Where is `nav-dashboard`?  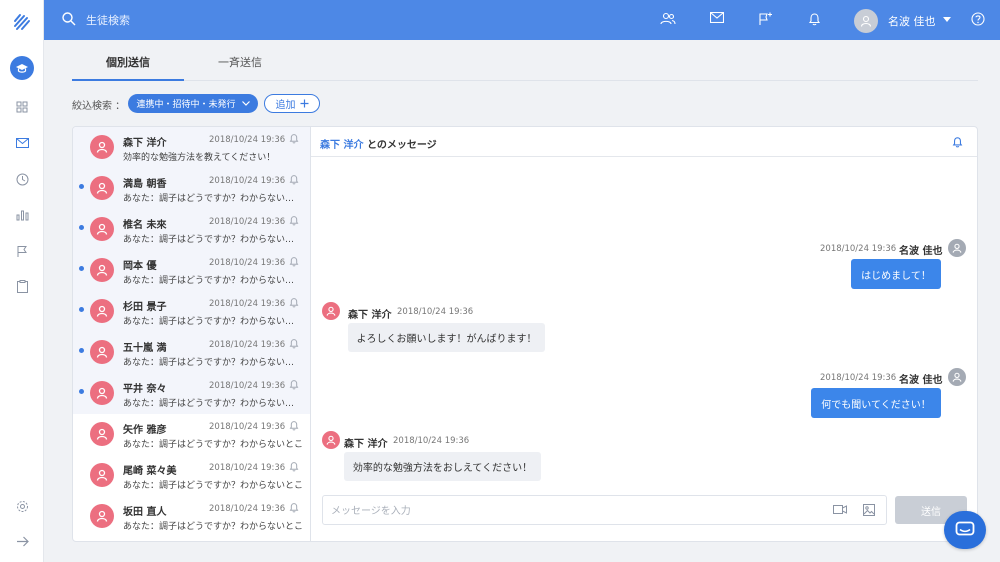 nav-dashboard is located at coordinates (22, 107).